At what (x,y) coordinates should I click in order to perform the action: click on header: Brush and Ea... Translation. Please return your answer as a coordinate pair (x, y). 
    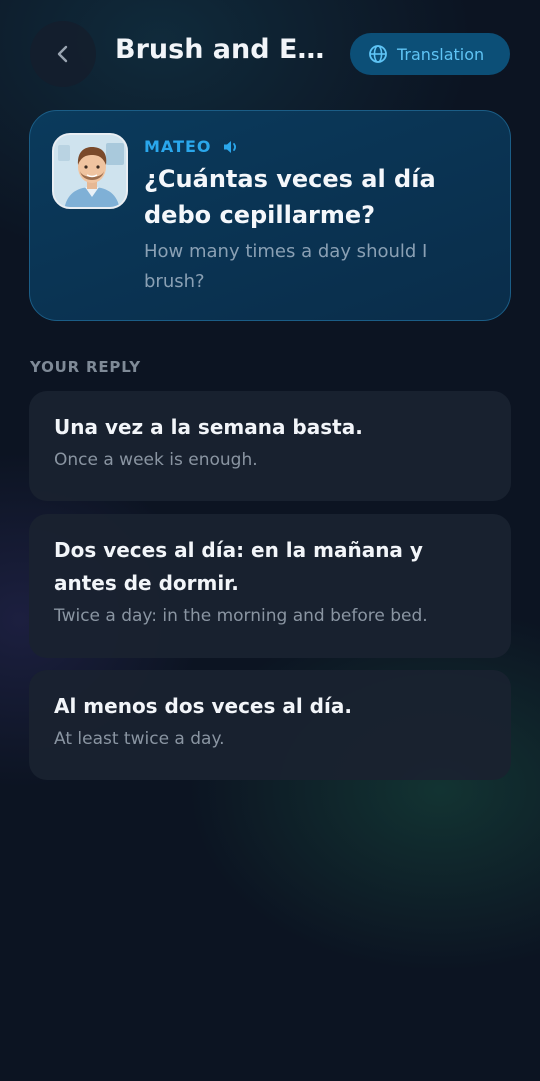
    Looking at the image, I should click on (270, 54).